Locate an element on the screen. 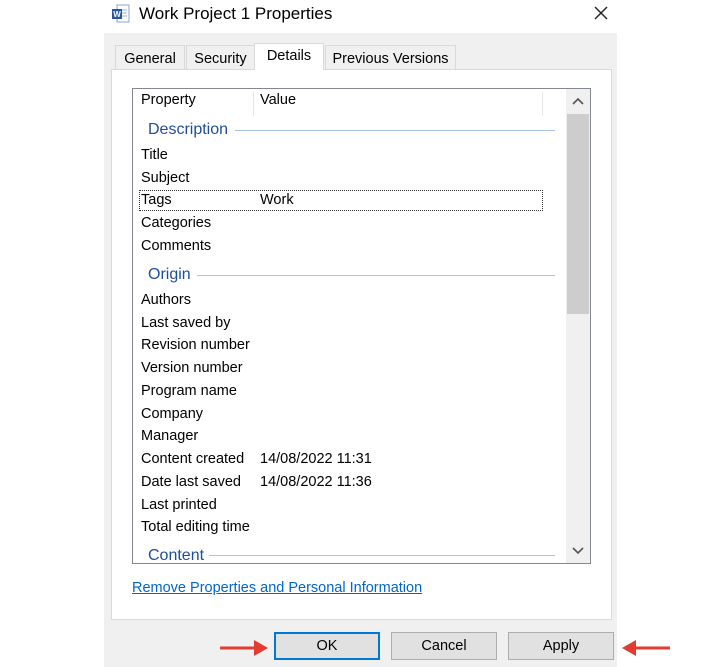 The height and width of the screenshot is (667, 720). selected-row-focus is located at coordinates (341, 200).